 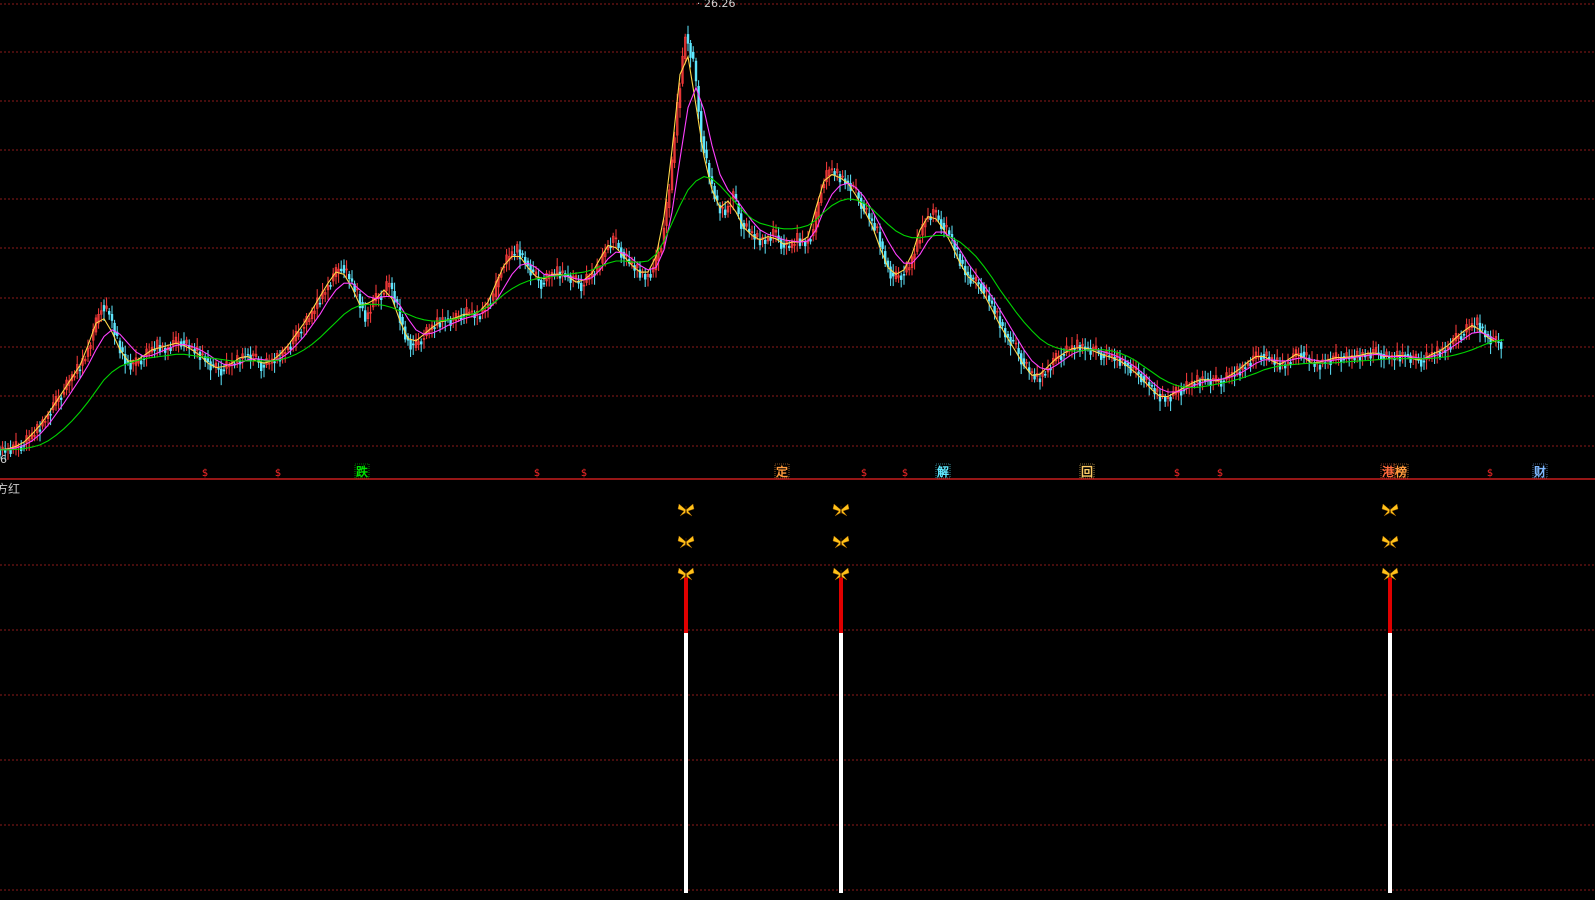 What do you see at coordinates (1539, 471) in the screenshot?
I see `event-marker: 财` at bounding box center [1539, 471].